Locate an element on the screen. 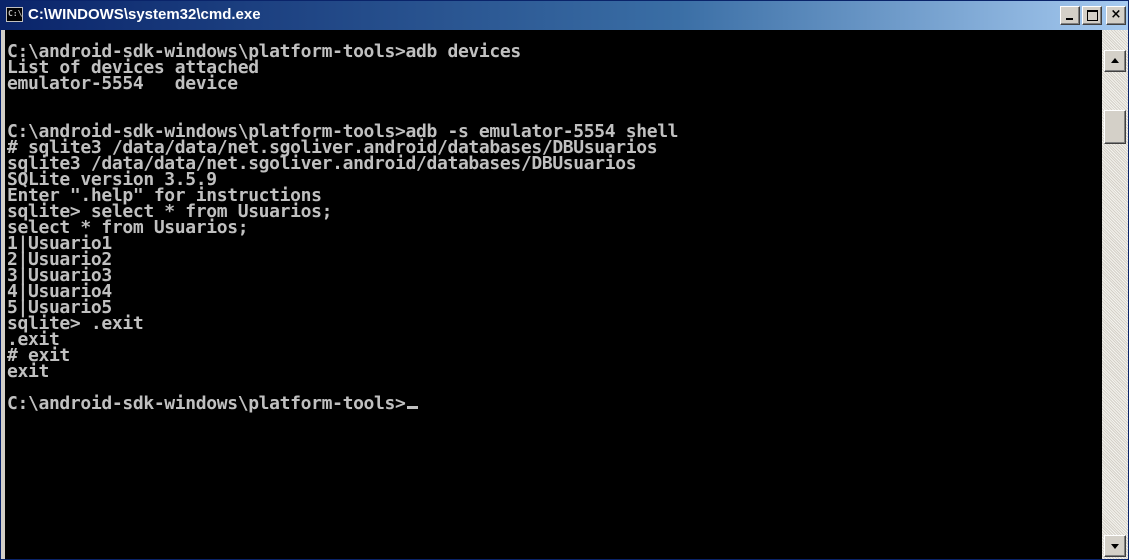 The image size is (1129, 560). close-icon: × is located at coordinates (1116, 14).